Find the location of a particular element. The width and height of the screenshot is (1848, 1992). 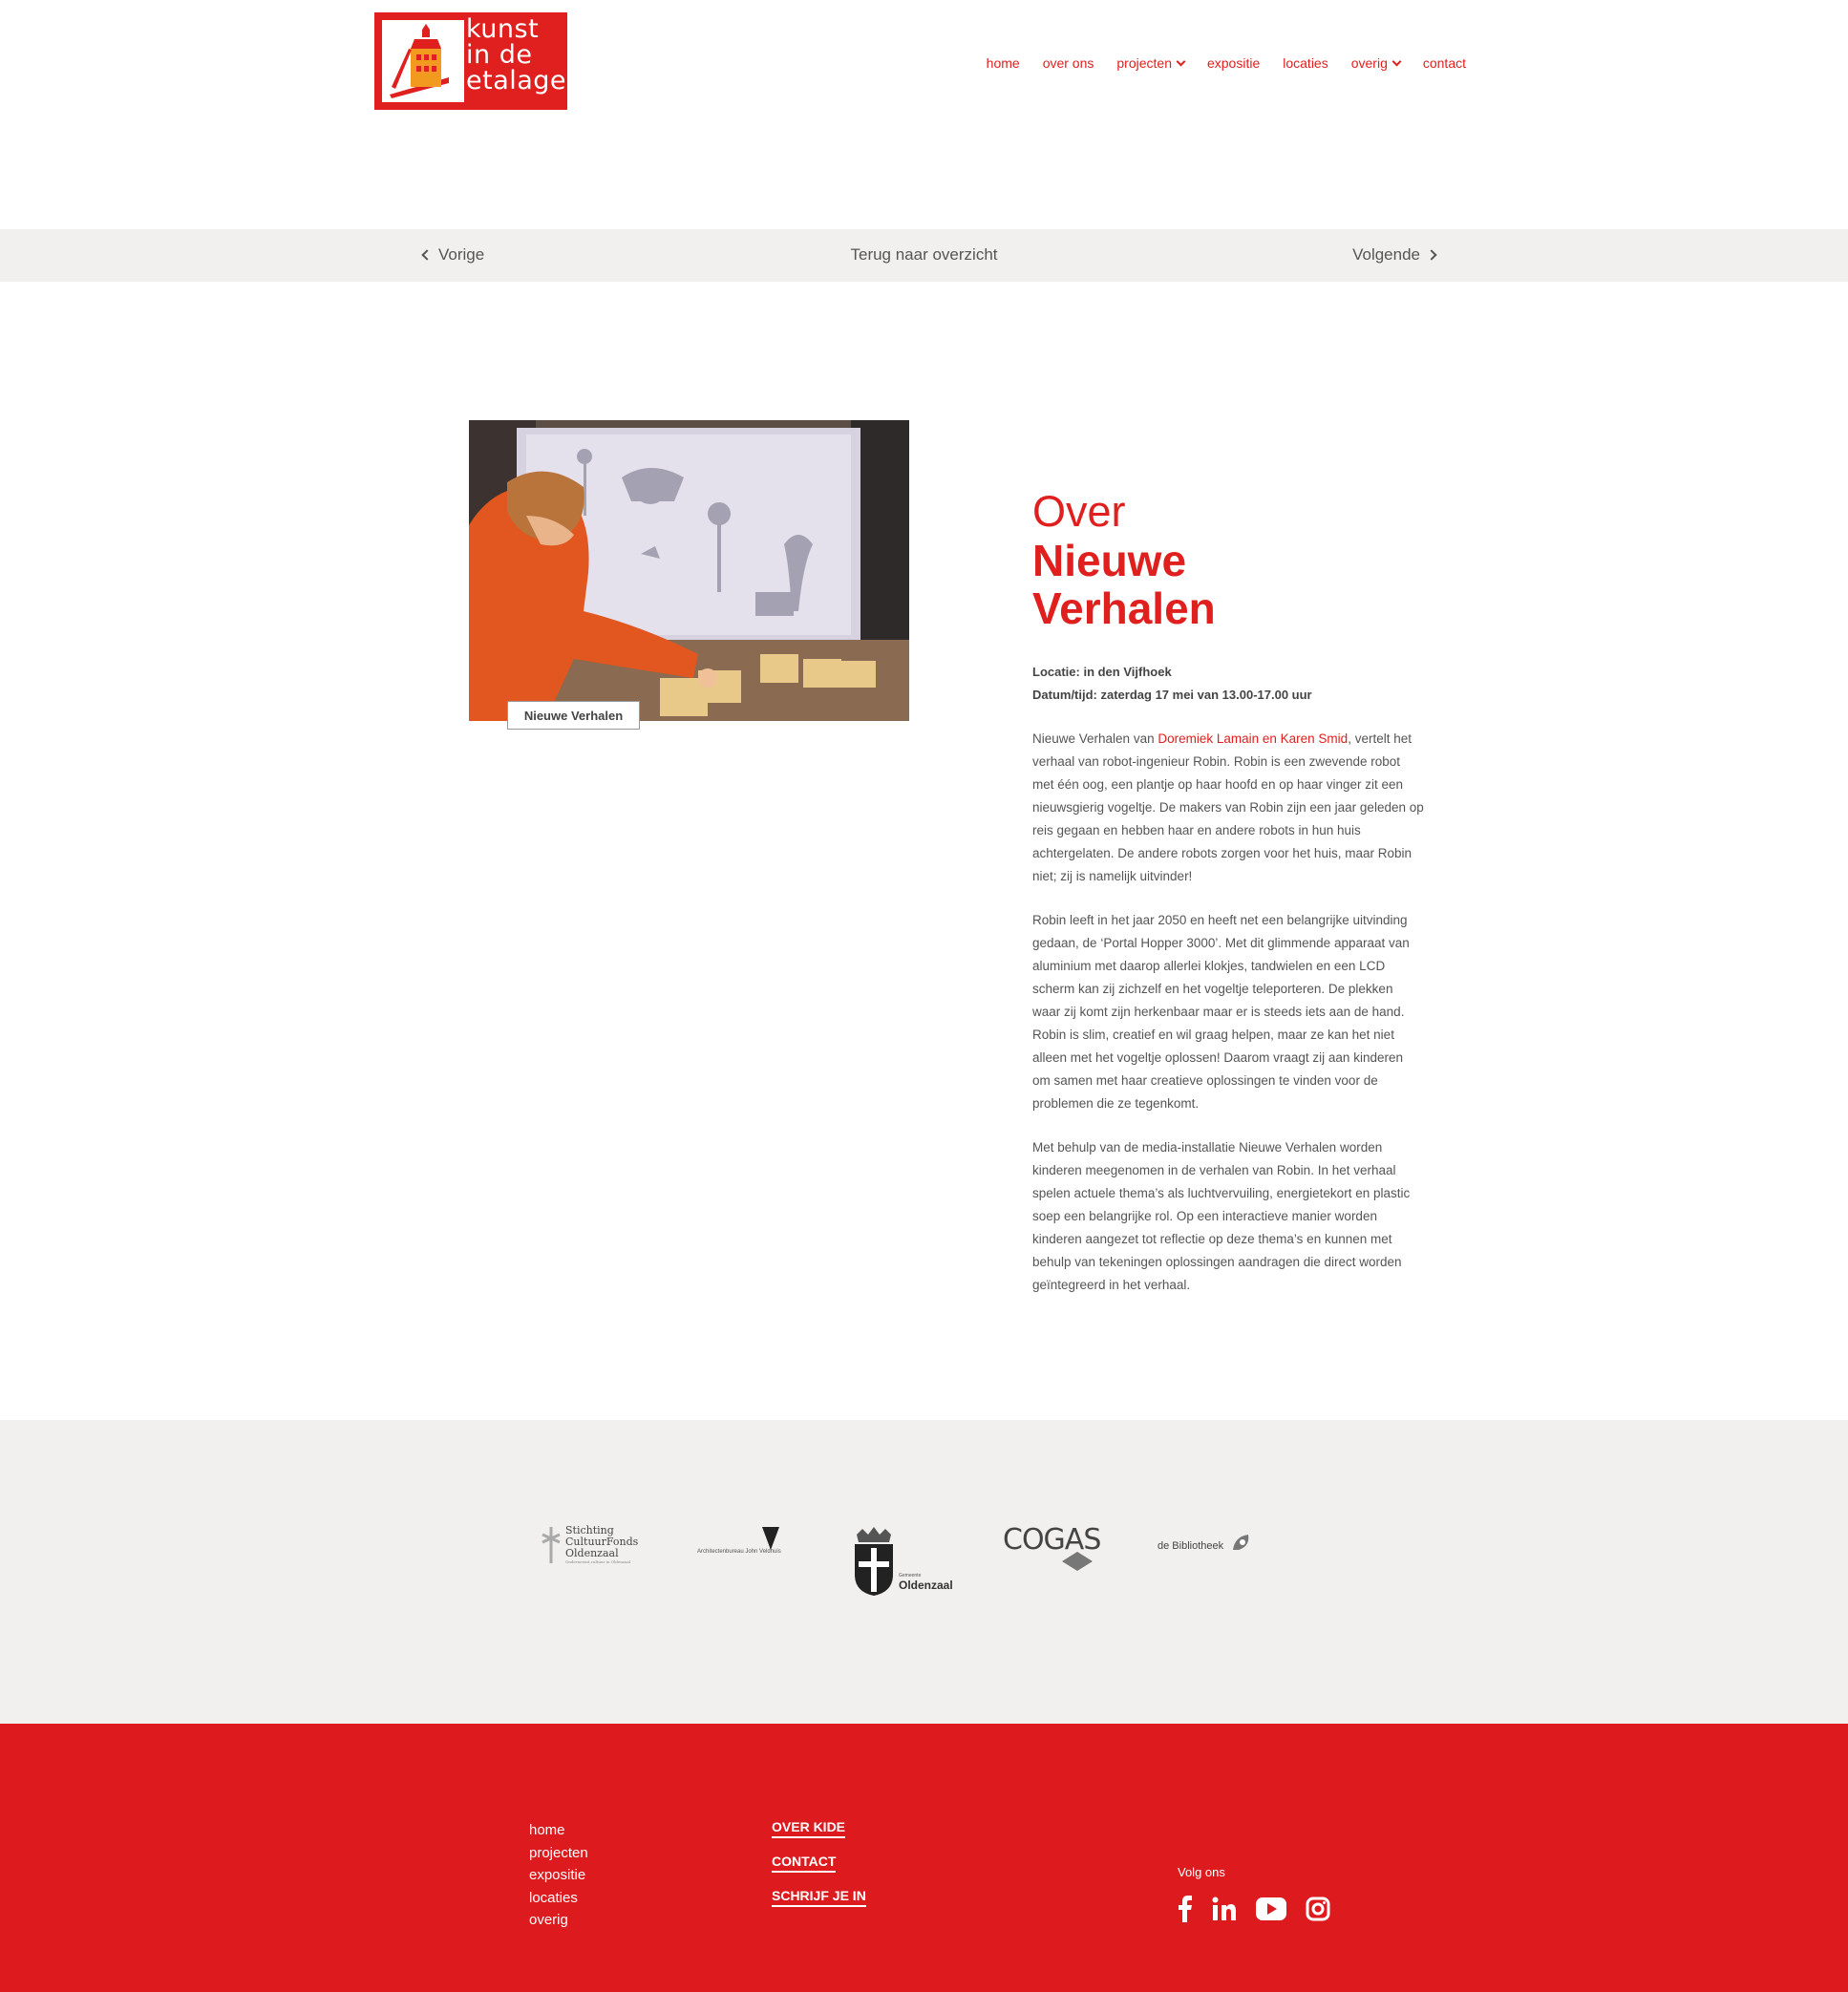

nav-label: contact is located at coordinates (1444, 63).